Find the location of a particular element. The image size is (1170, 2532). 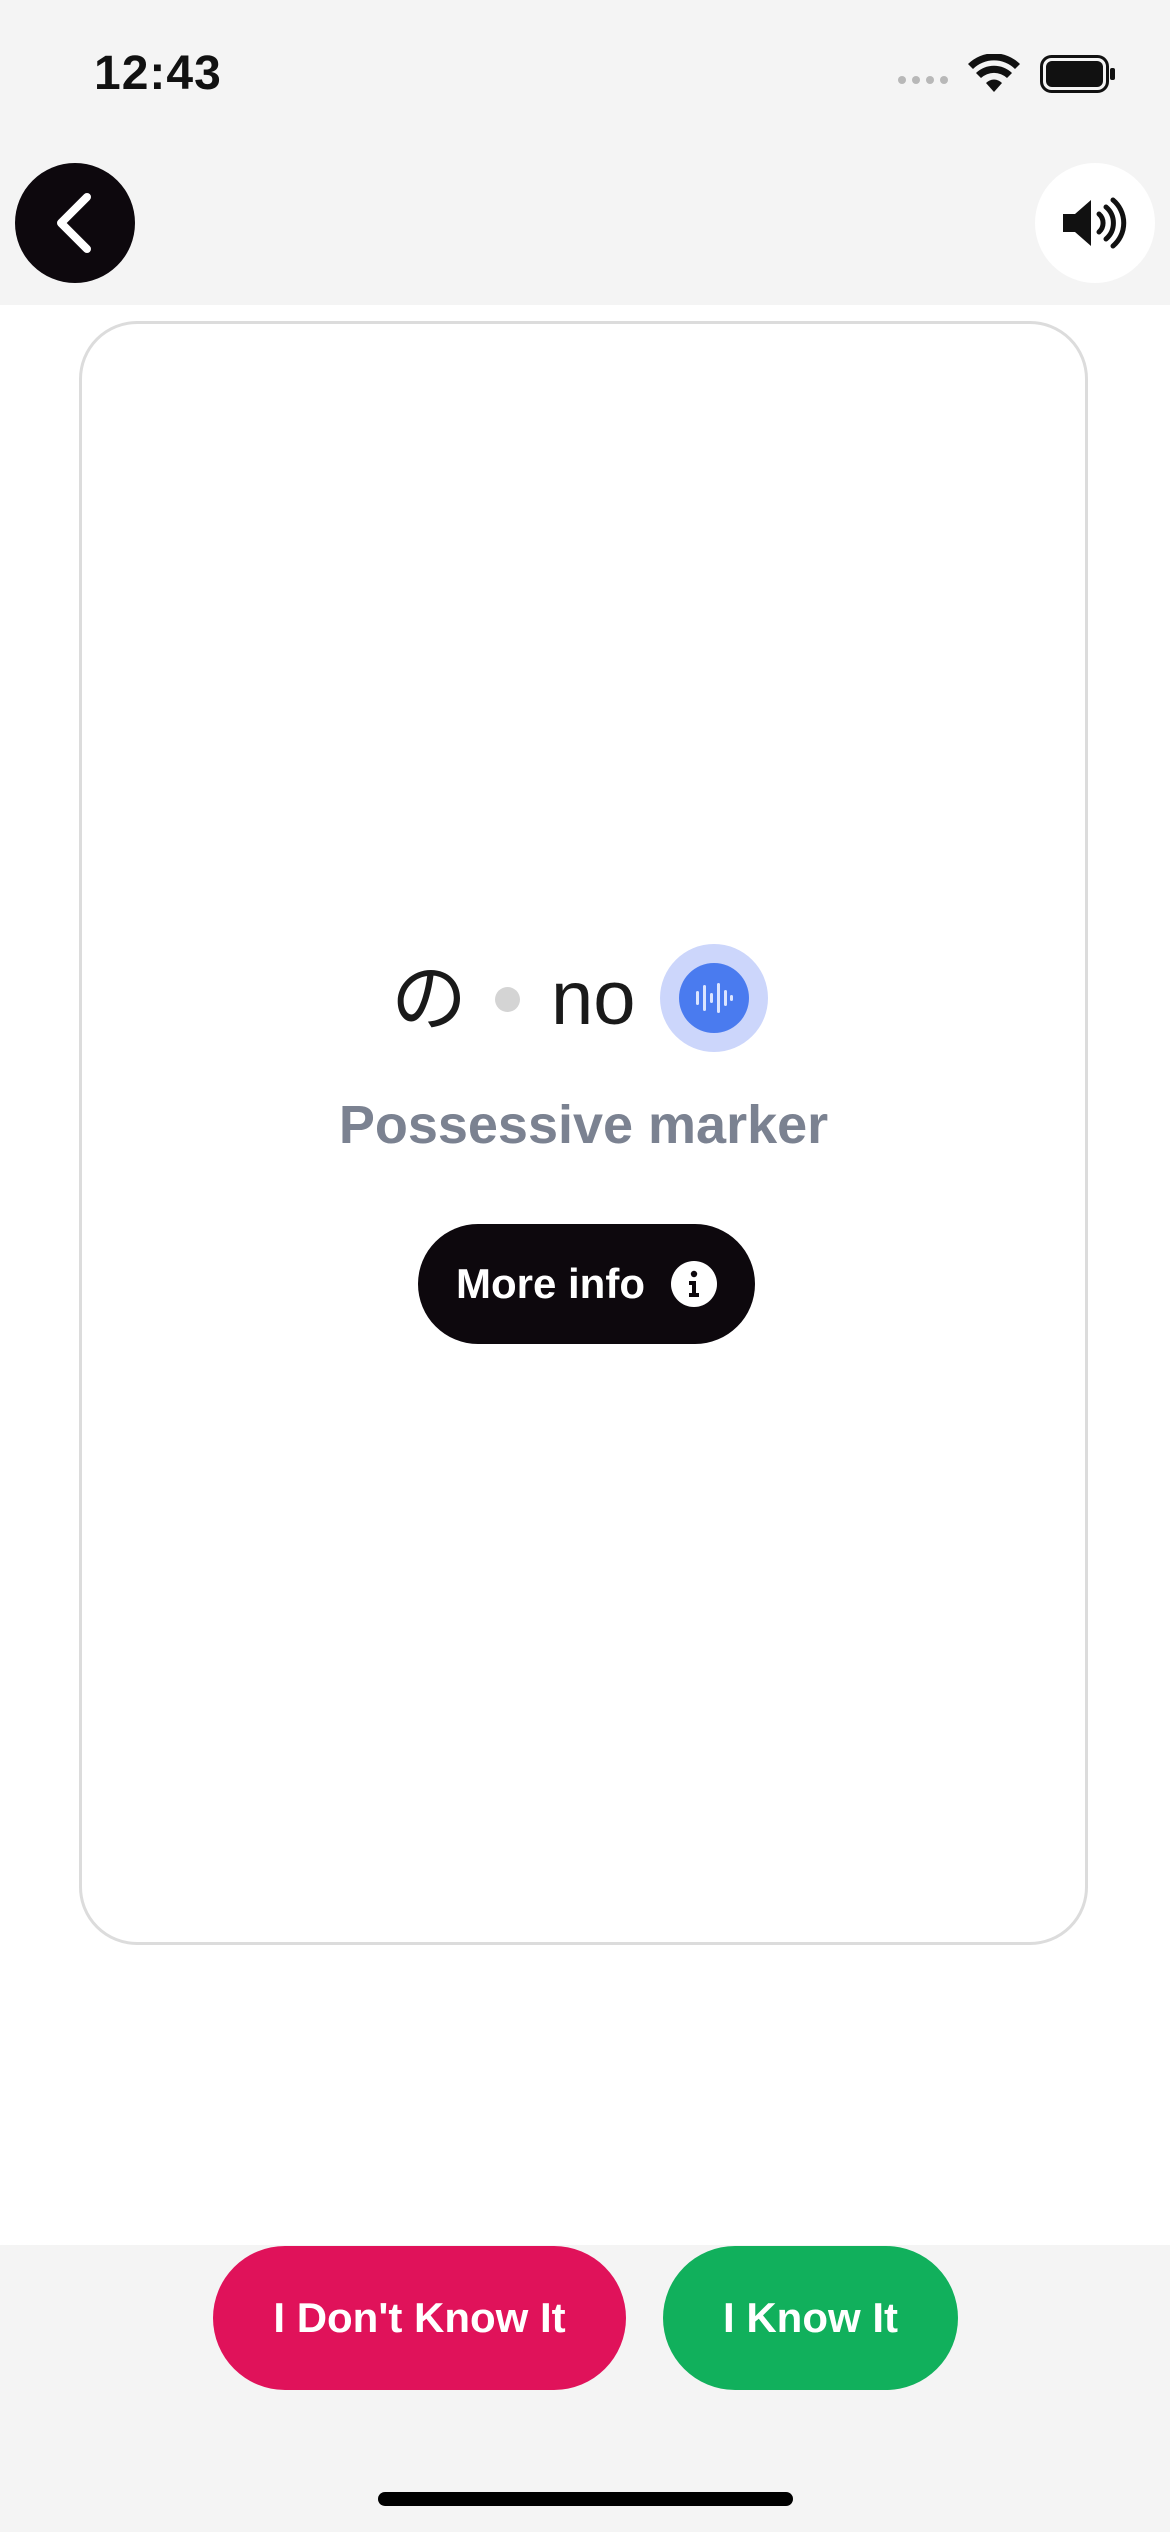

more-info-label: More info is located at coordinates (550, 1283).